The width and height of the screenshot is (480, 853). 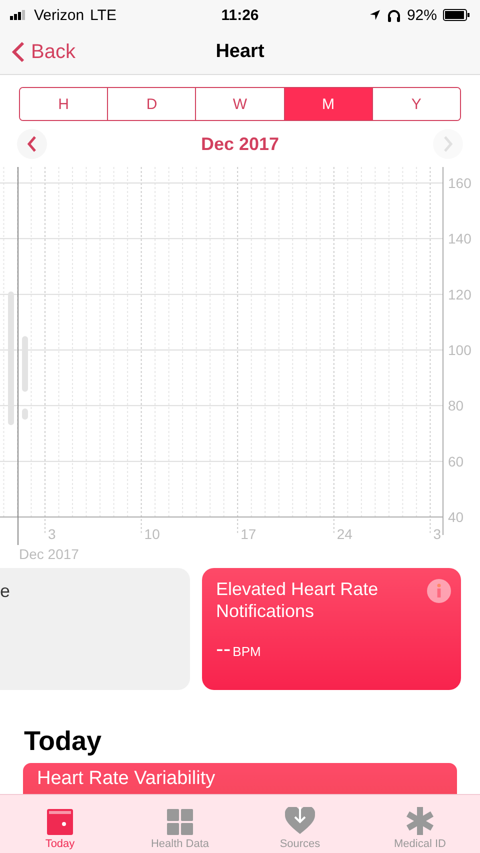 I want to click on metric-card: Heart Rate Variability, so click(x=240, y=778).